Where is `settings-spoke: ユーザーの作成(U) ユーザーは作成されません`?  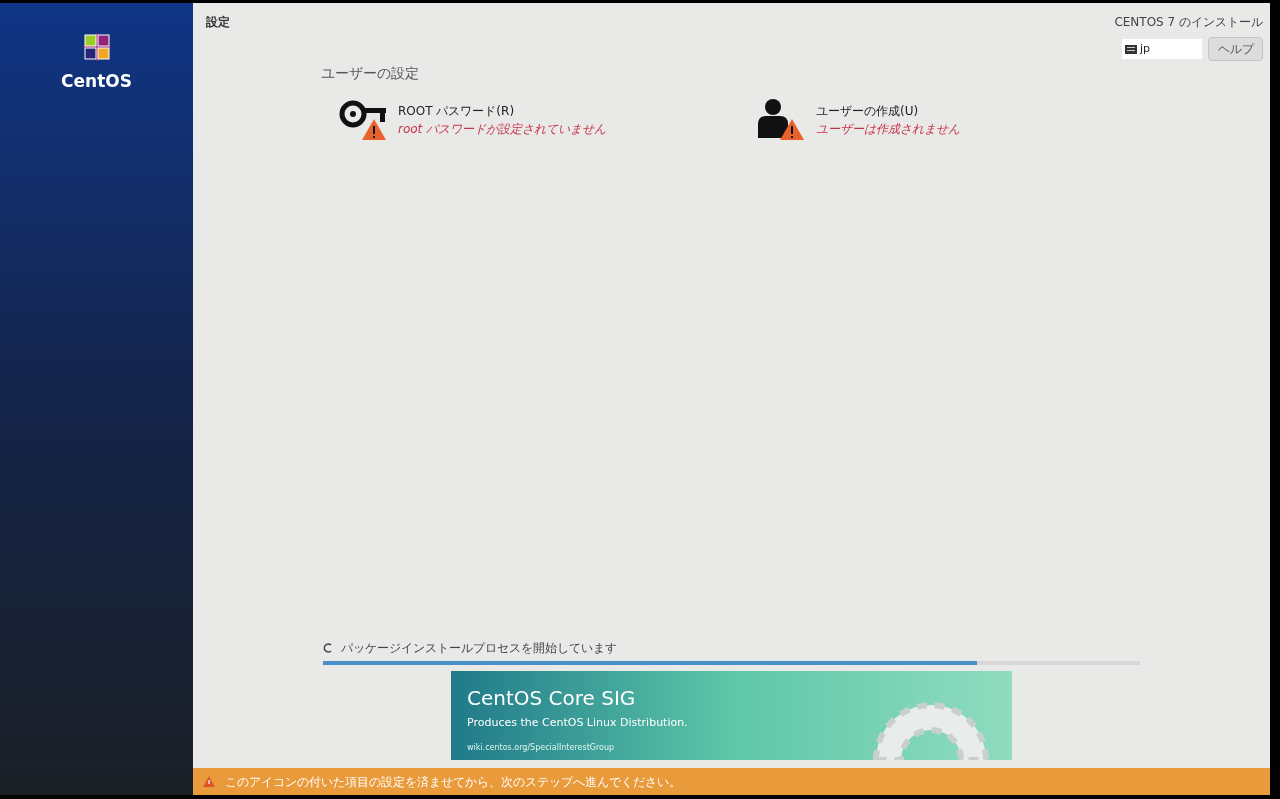
settings-spoke: ユーザーの作成(U) ユーザーは作成されません is located at coordinates (858, 119).